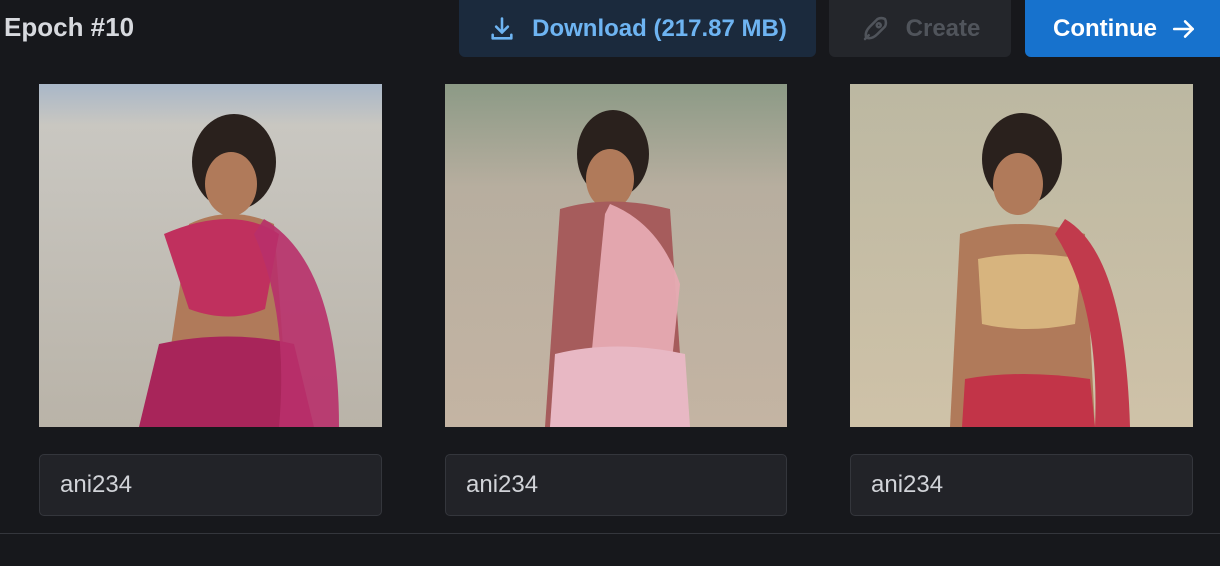 This screenshot has width=1220, height=566. I want to click on arrow-right-icon, so click(1184, 29).